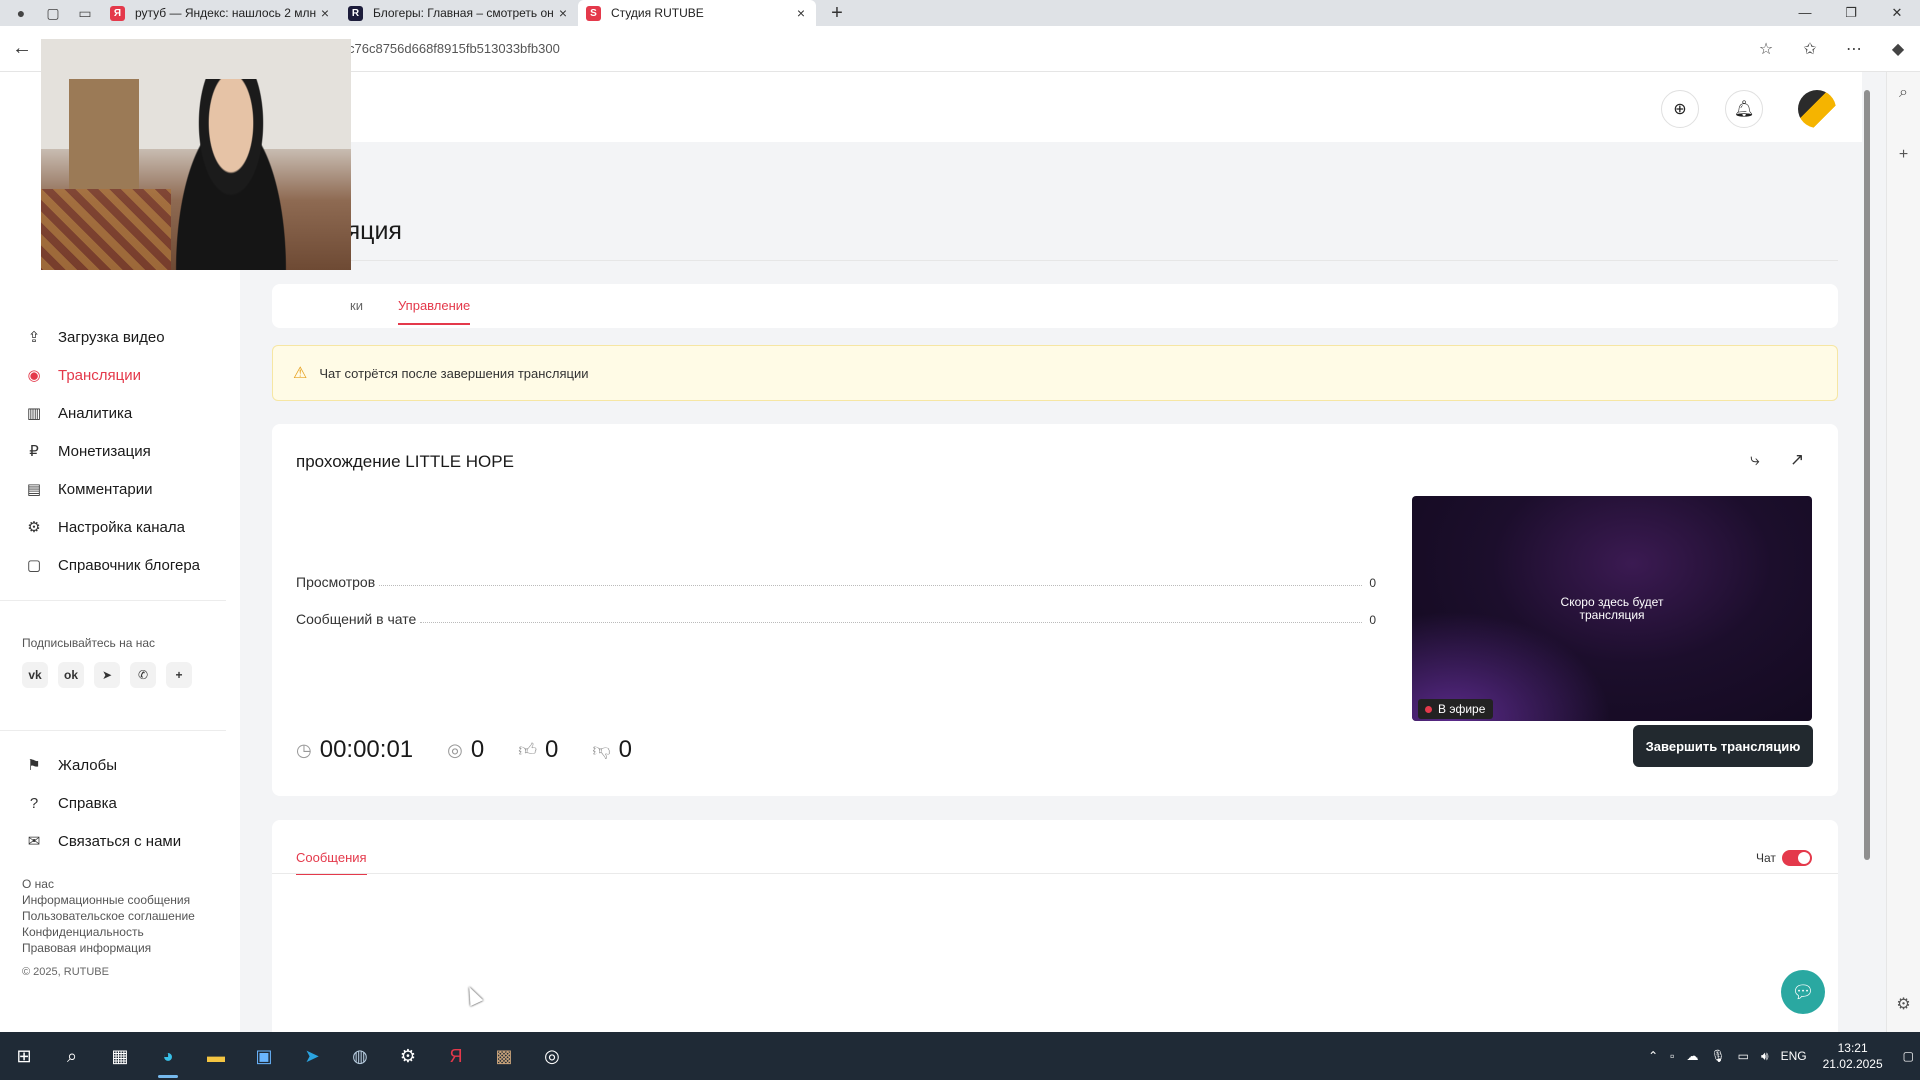 Image resolution: width=1920 pixels, height=1080 pixels. I want to click on sidebar-item-comments: ▤ Комментарии, so click(120, 489).